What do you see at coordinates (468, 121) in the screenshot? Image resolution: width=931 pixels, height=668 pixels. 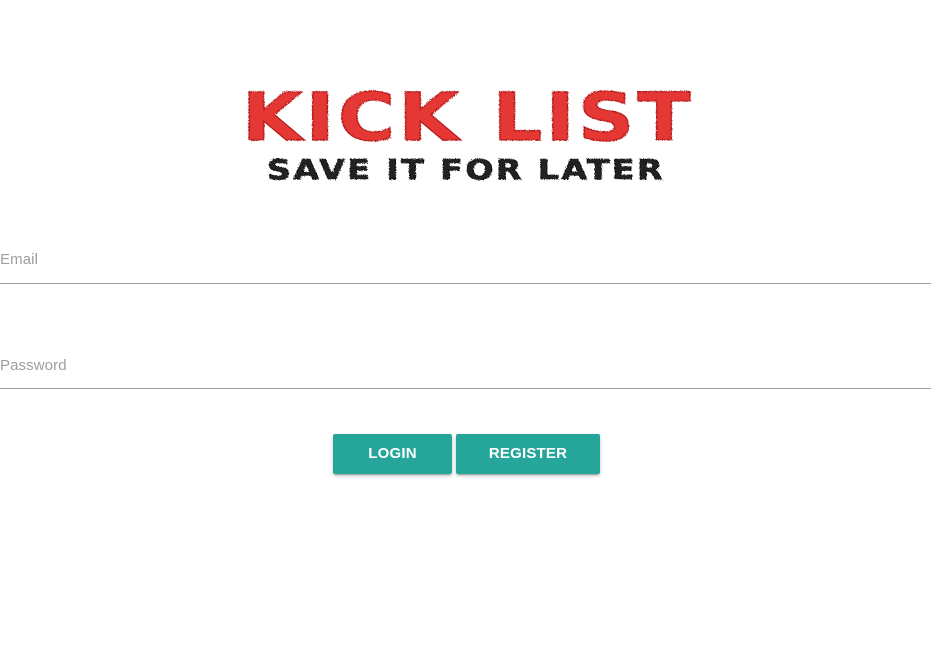 I see `logo-title: KICK LIST` at bounding box center [468, 121].